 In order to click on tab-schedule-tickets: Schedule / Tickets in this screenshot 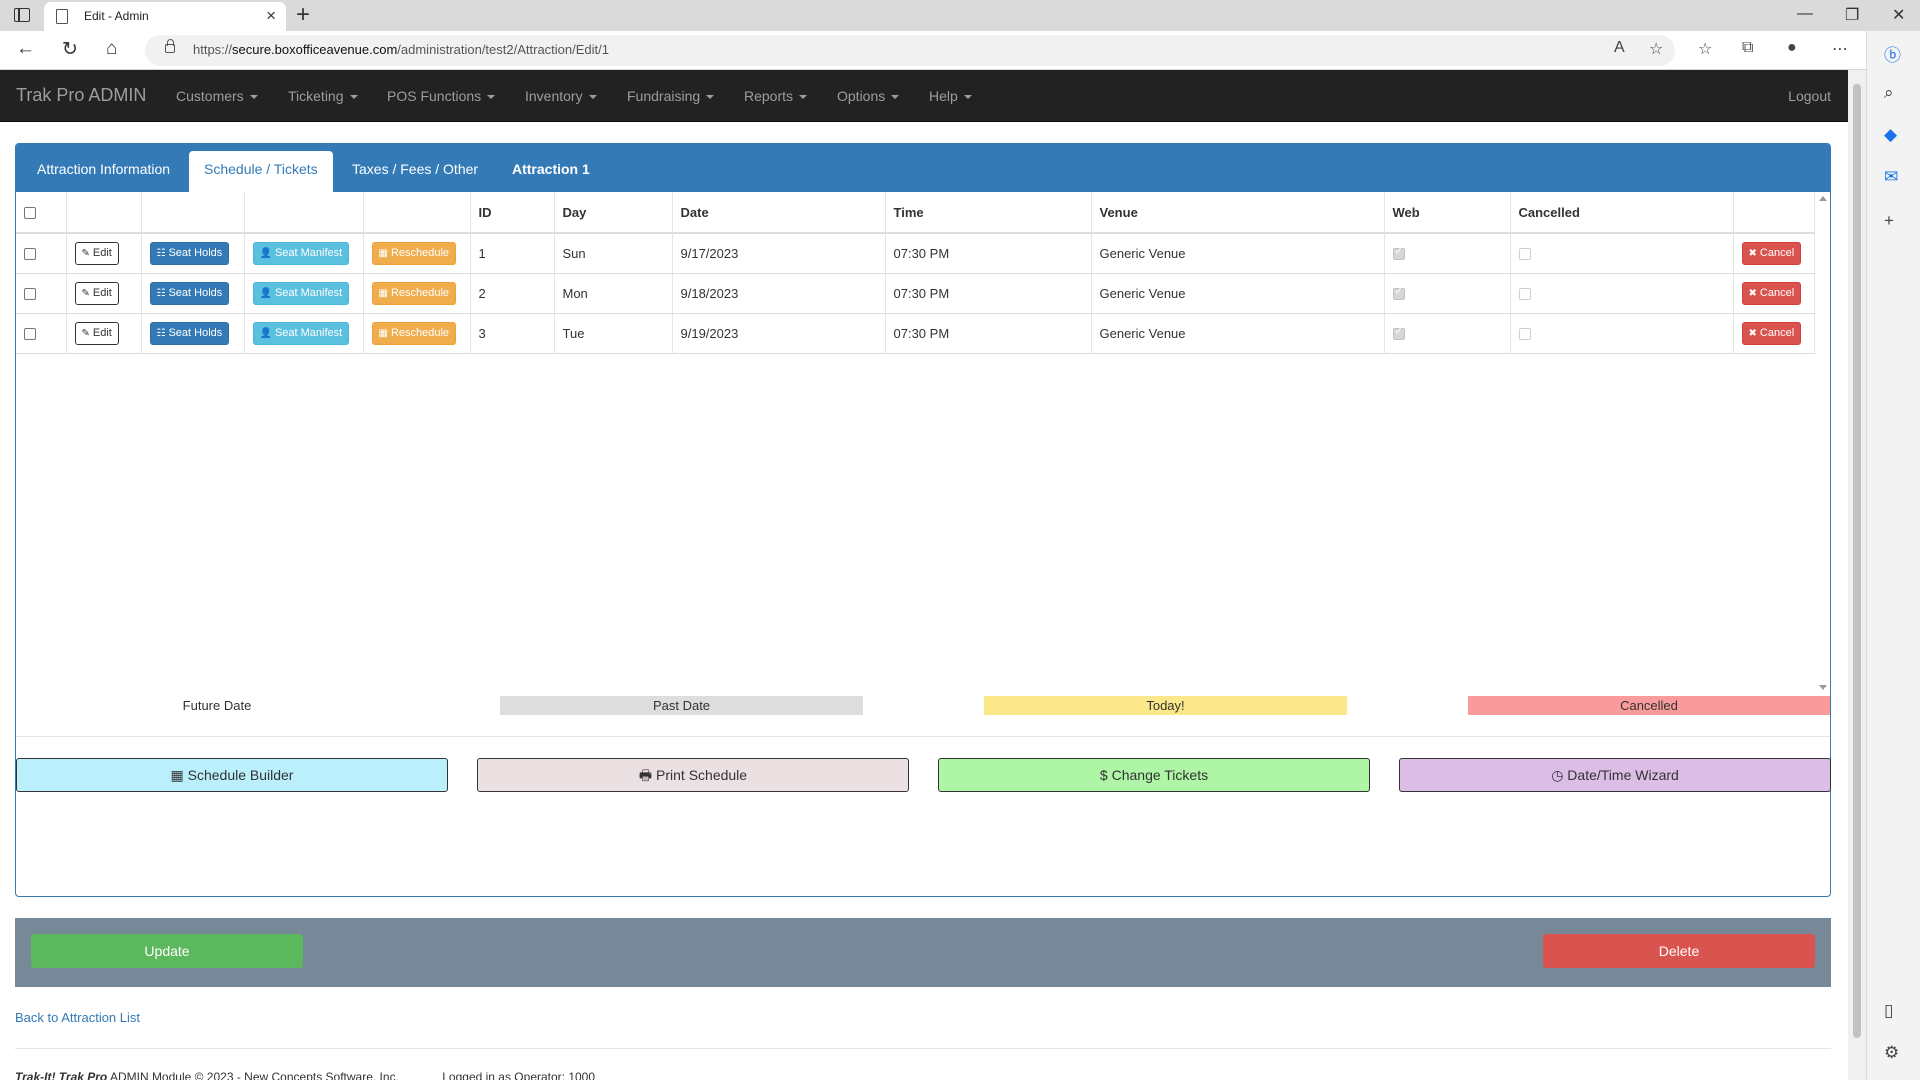, I will do `click(261, 171)`.